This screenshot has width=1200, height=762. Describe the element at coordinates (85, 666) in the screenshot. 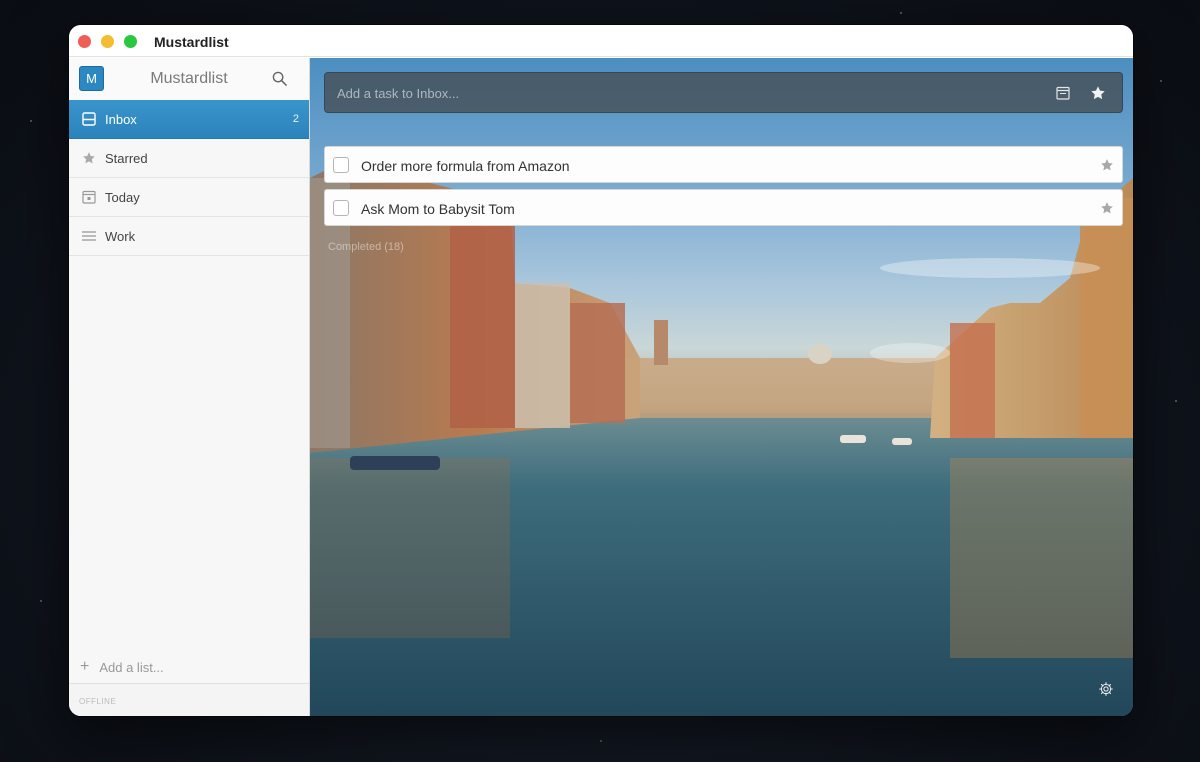

I see `plus-icon: +` at that location.